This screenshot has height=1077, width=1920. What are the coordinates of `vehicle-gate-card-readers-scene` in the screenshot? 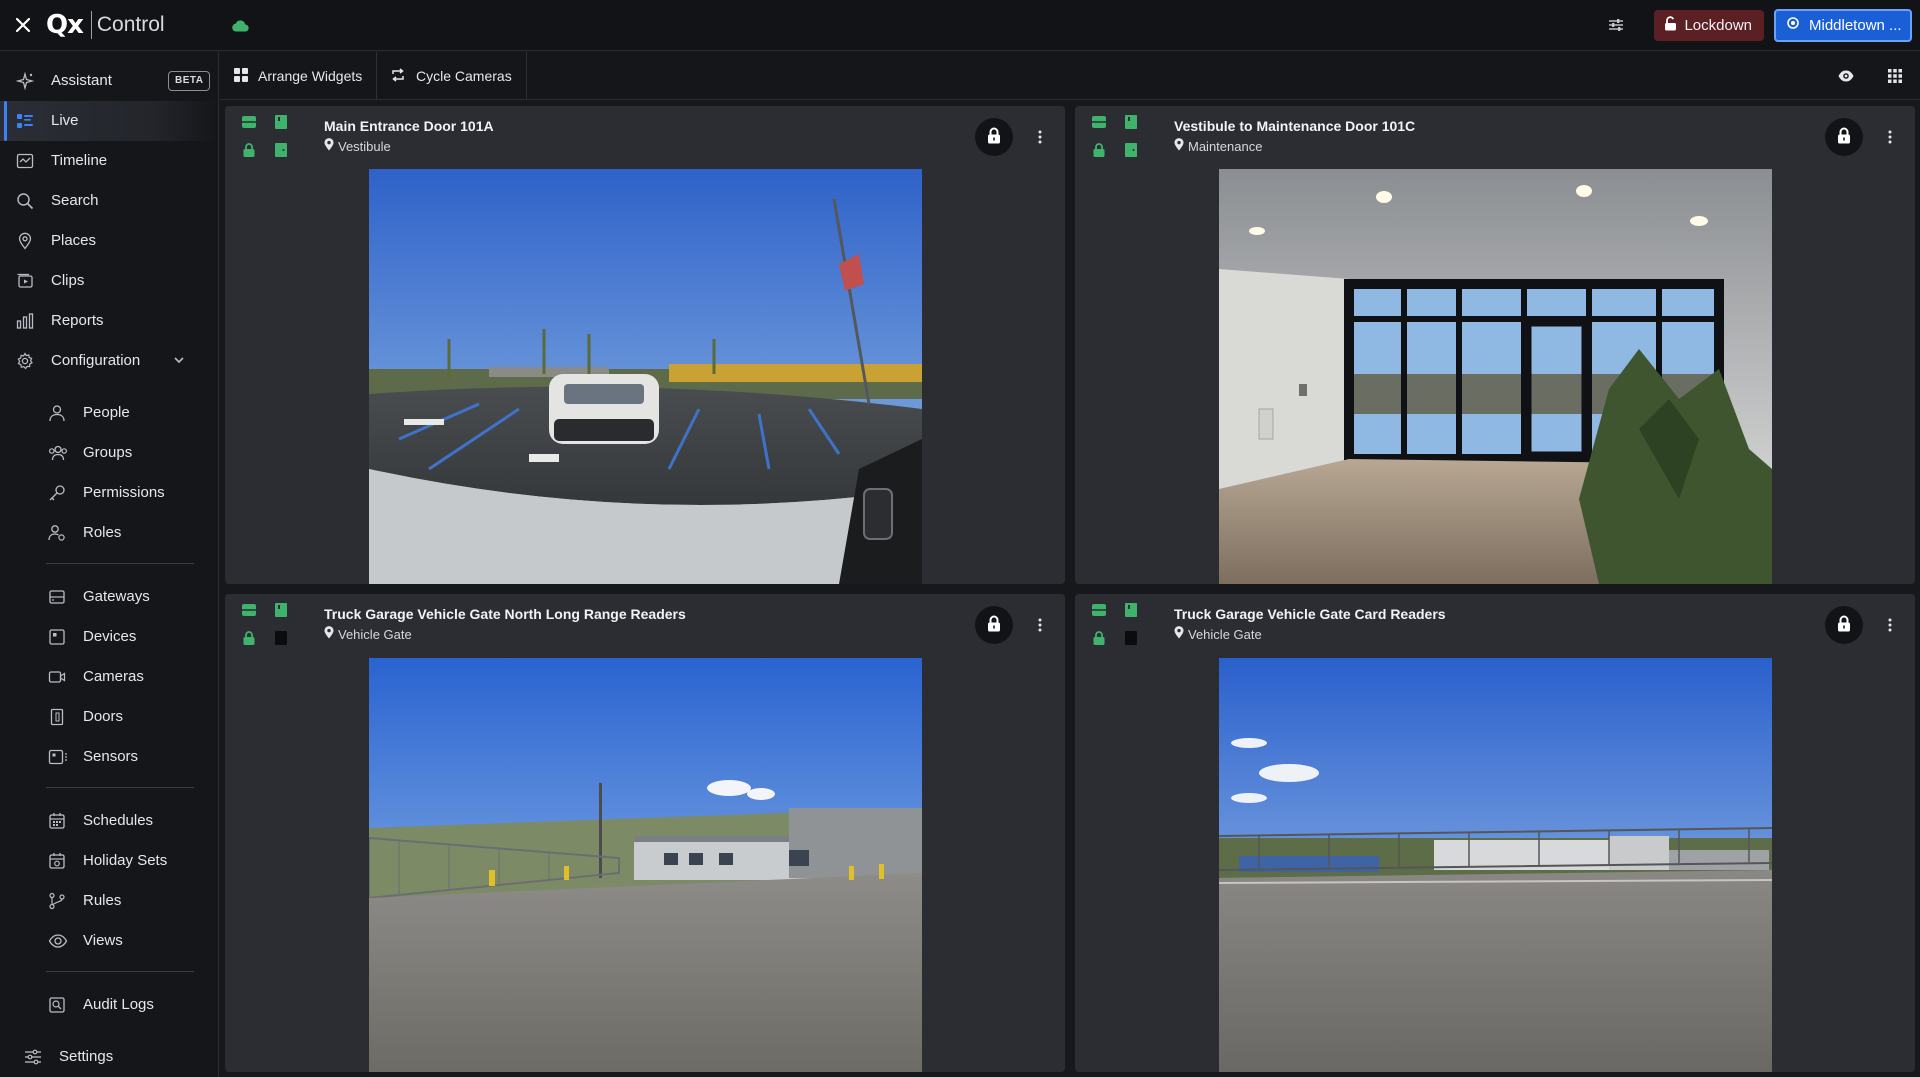 It's located at (1495, 865).